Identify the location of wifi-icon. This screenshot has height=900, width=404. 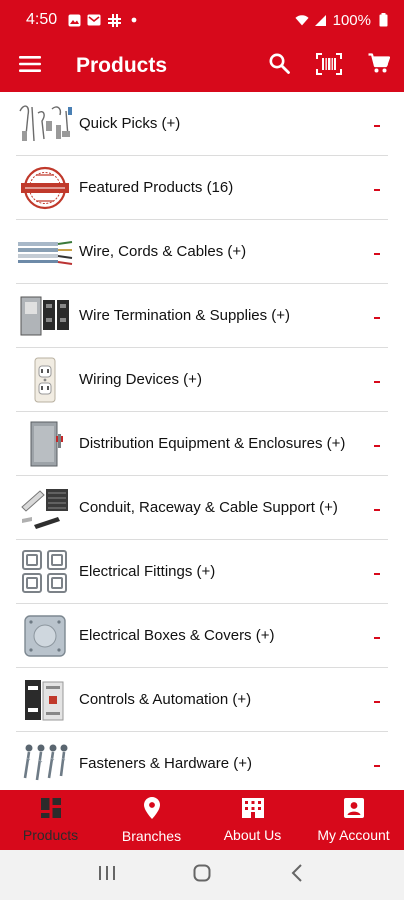
(302, 20).